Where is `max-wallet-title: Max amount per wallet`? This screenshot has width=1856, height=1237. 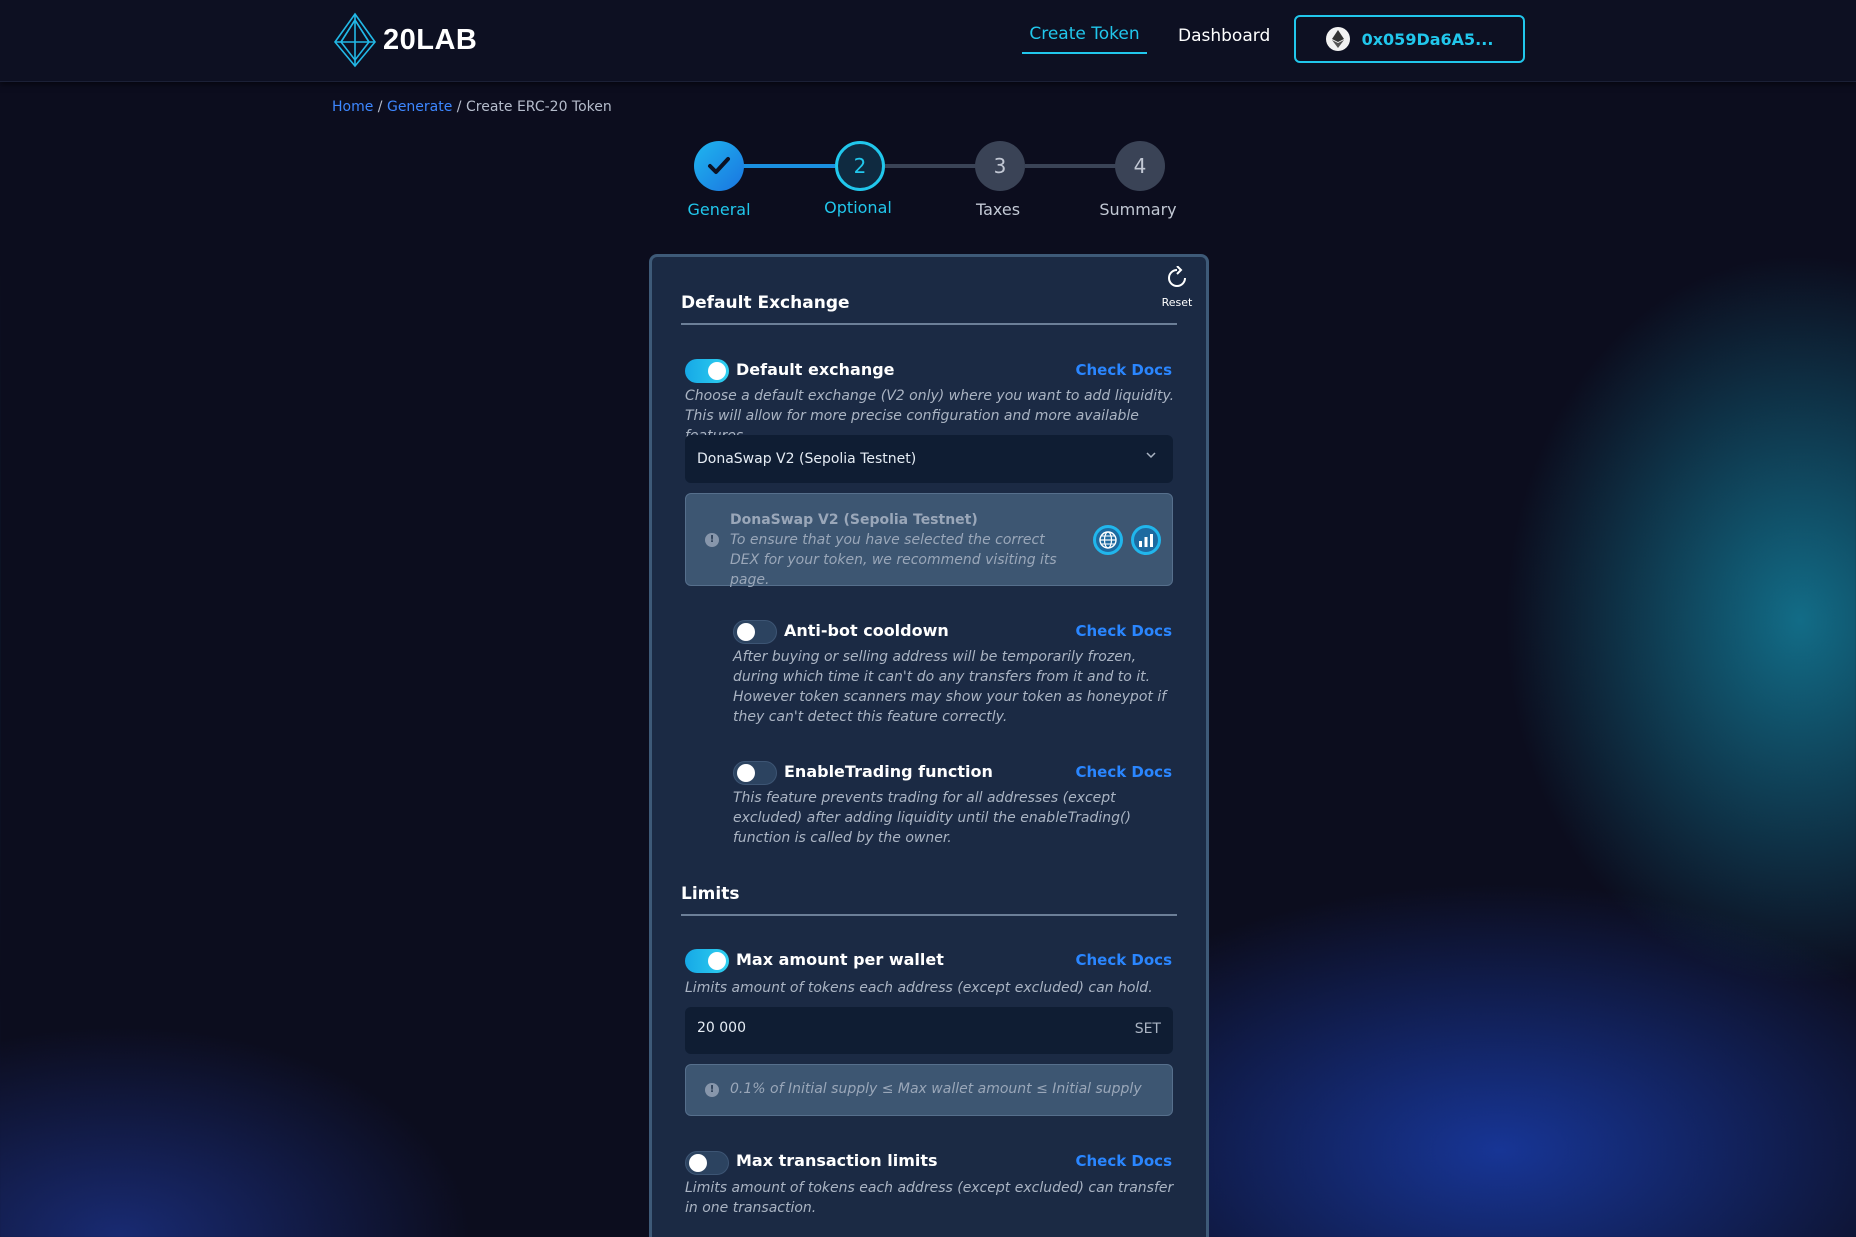 max-wallet-title: Max amount per wallet is located at coordinates (840, 959).